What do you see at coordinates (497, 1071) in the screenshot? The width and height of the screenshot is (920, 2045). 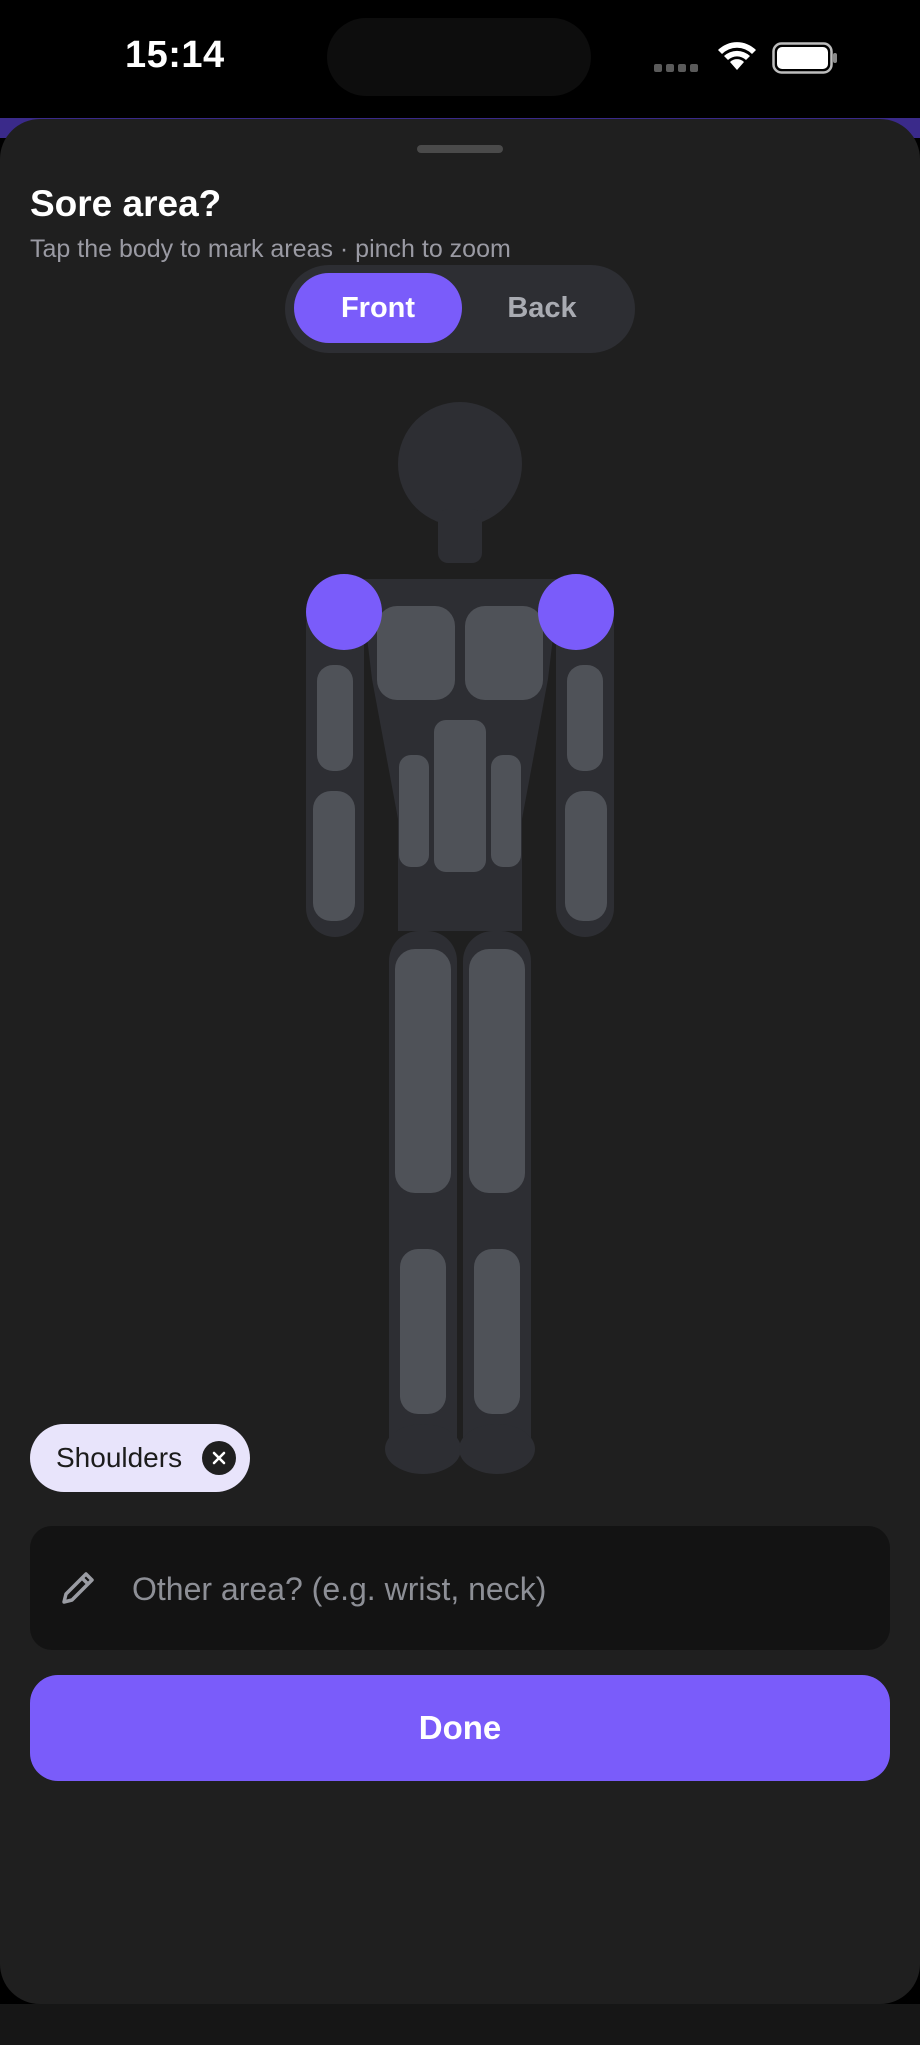 I see `right-quad-region` at bounding box center [497, 1071].